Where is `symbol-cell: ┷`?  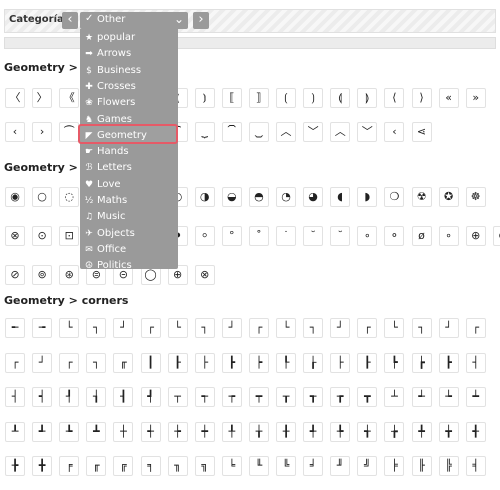
symbol-cell: ┷ is located at coordinates (475, 397).